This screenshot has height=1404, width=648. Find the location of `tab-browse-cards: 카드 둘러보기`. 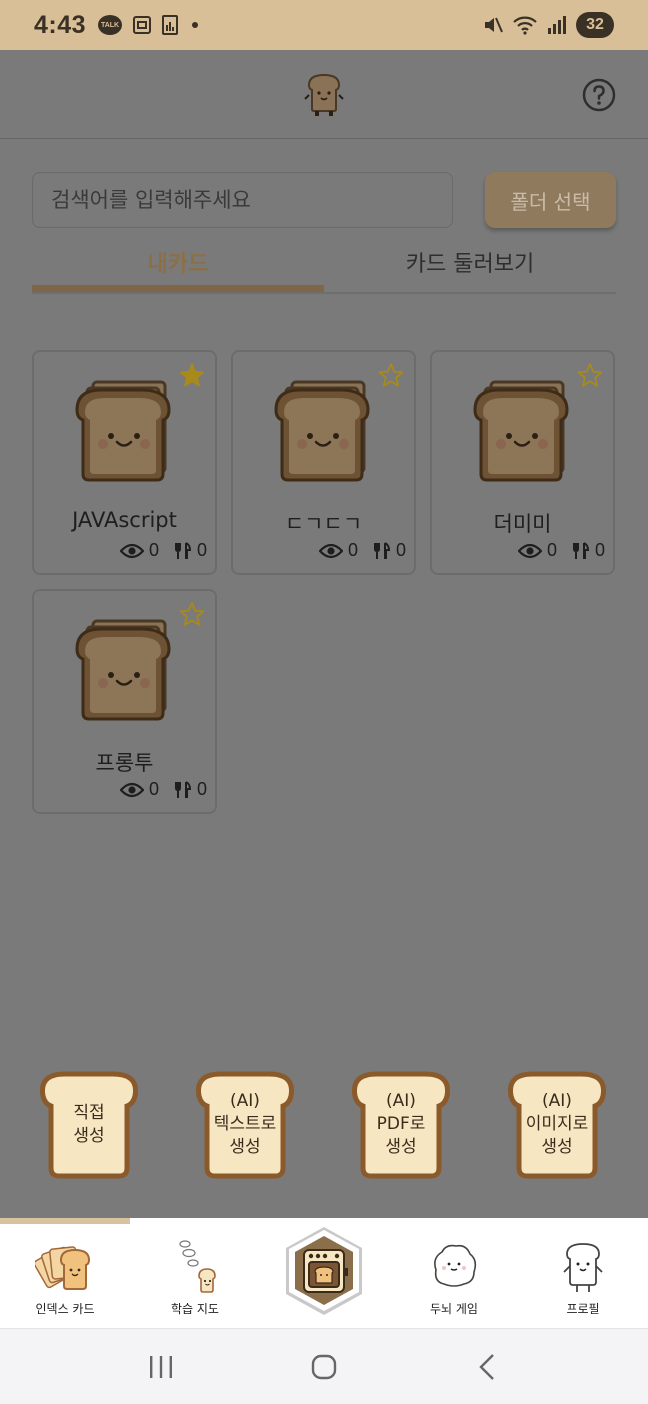

tab-browse-cards: 카드 둘러보기 is located at coordinates (470, 262).